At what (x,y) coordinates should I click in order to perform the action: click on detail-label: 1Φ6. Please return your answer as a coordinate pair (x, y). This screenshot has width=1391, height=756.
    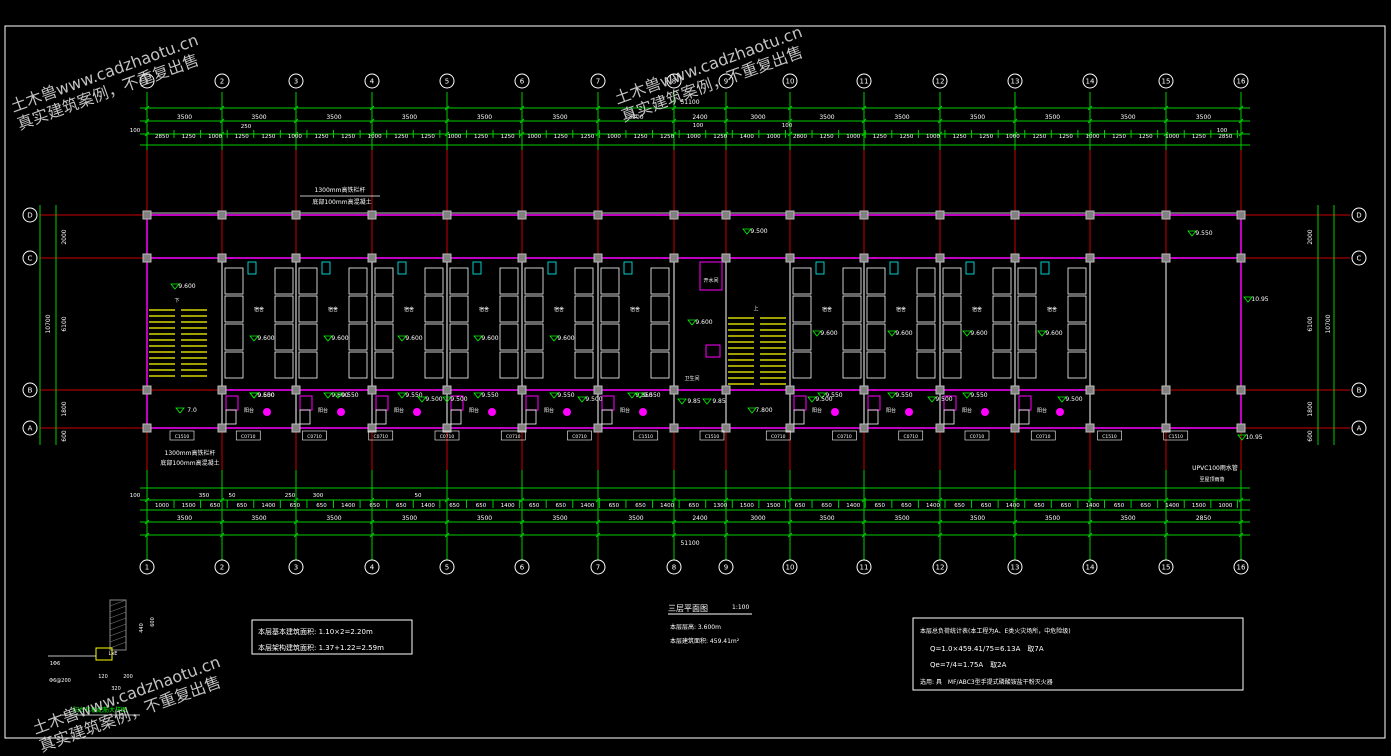
    Looking at the image, I should click on (55, 664).